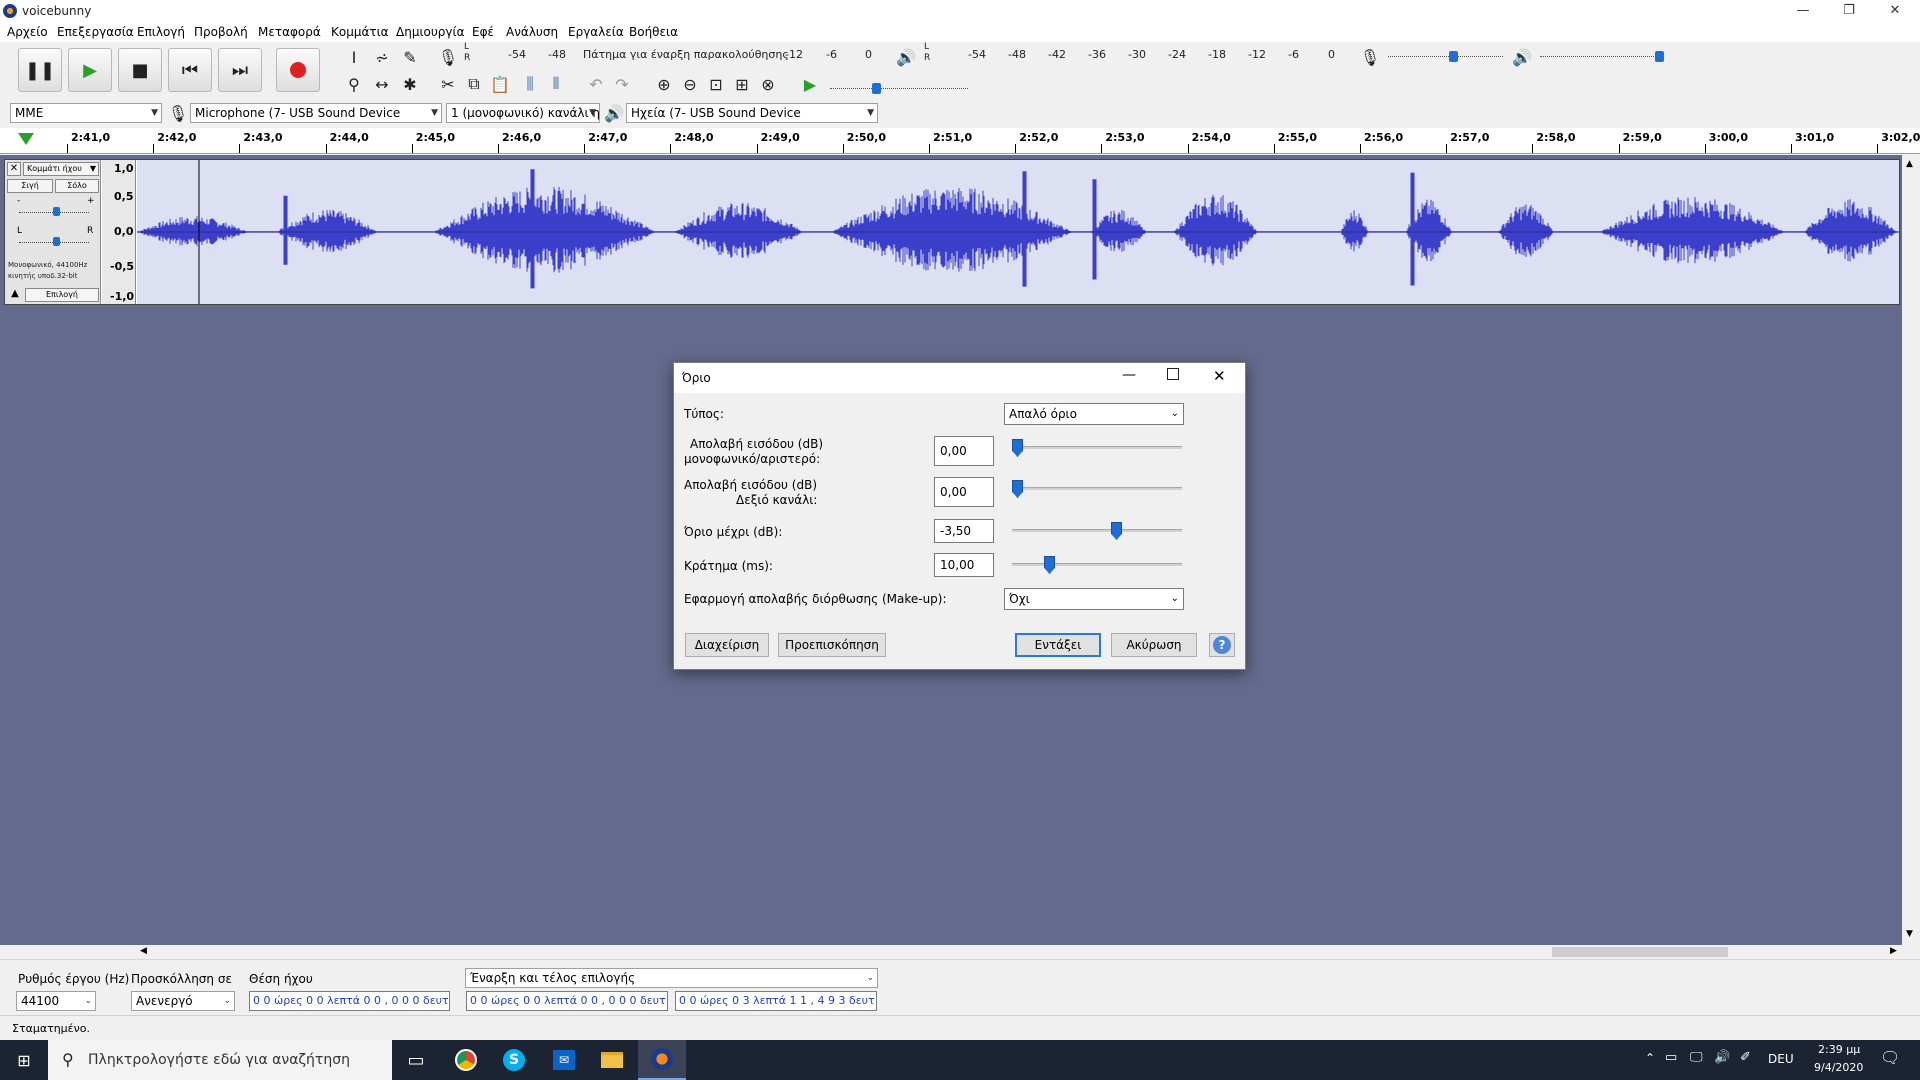  What do you see at coordinates (742, 84) in the screenshot?
I see `fit-project-button: ⊞` at bounding box center [742, 84].